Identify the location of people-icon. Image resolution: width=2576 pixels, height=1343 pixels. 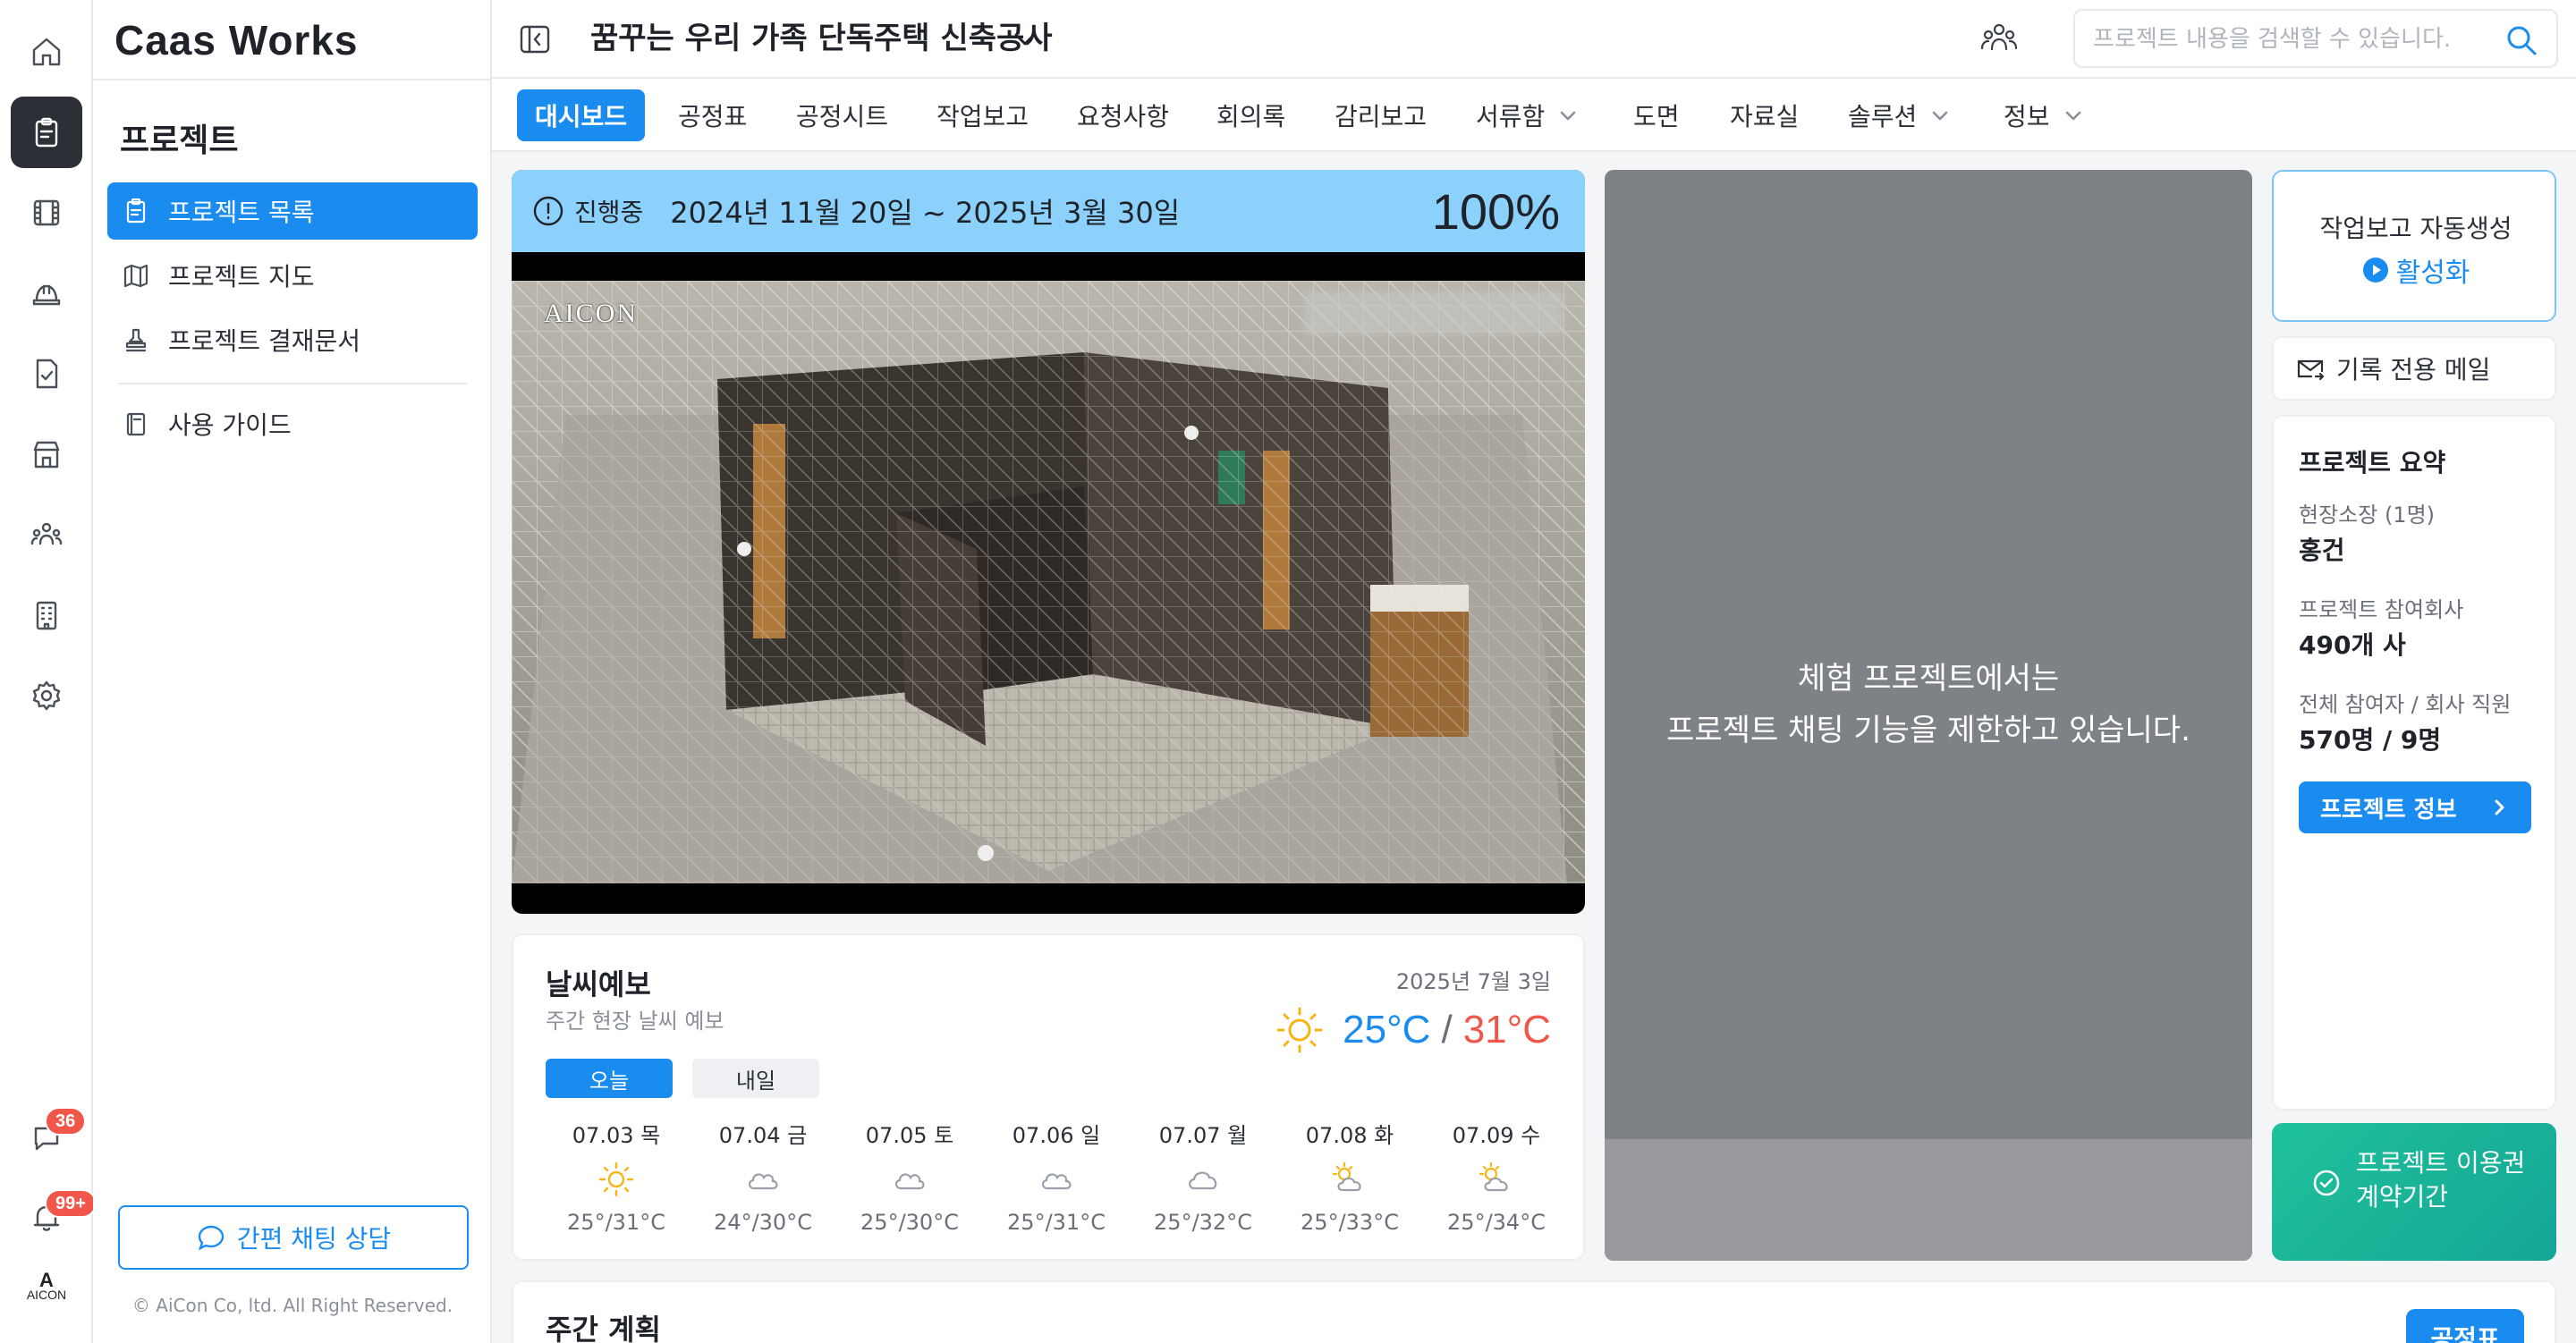
(46, 534).